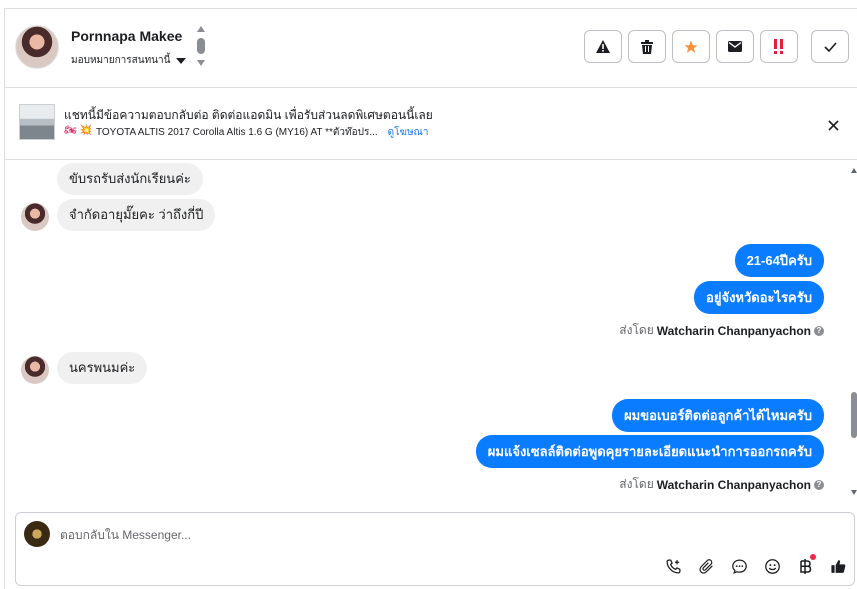 Image resolution: width=857 pixels, height=589 pixels. Describe the element at coordinates (756, 566) in the screenshot. I see `composer-tools` at that location.